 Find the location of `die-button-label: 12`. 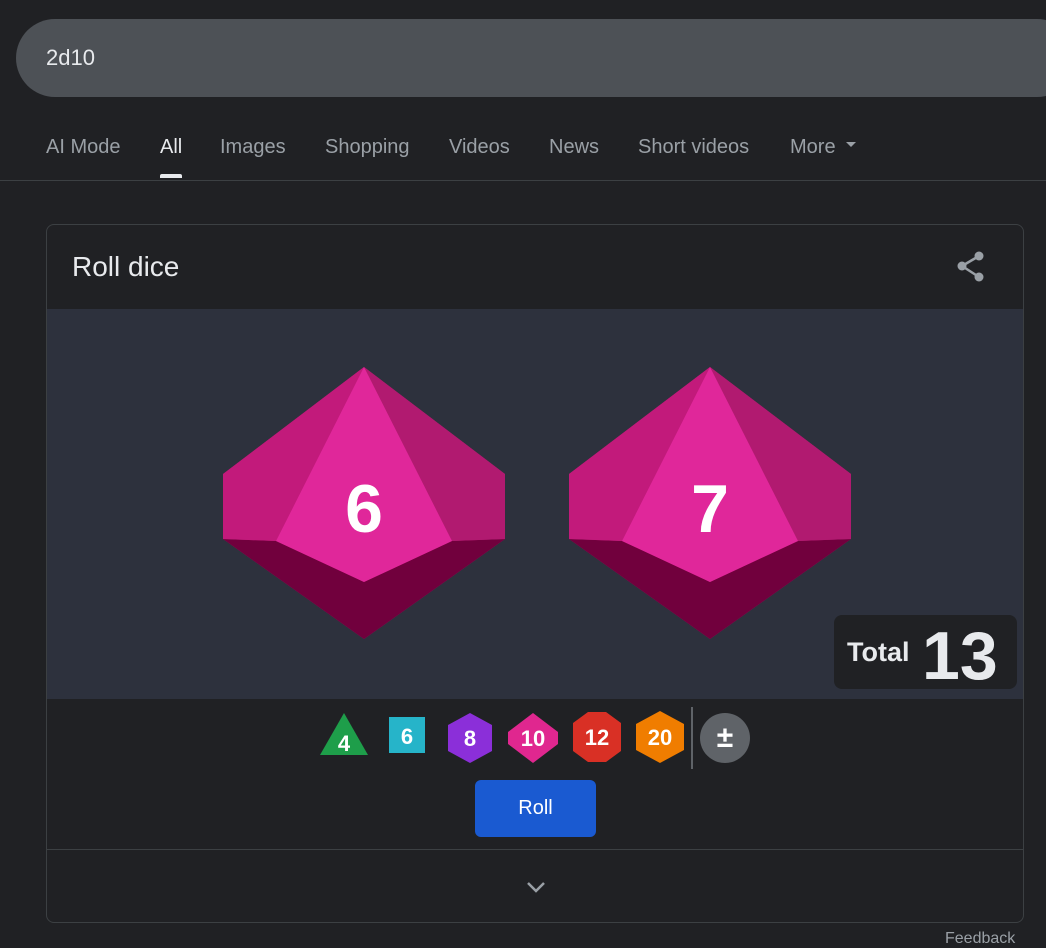

die-button-label: 12 is located at coordinates (597, 737).